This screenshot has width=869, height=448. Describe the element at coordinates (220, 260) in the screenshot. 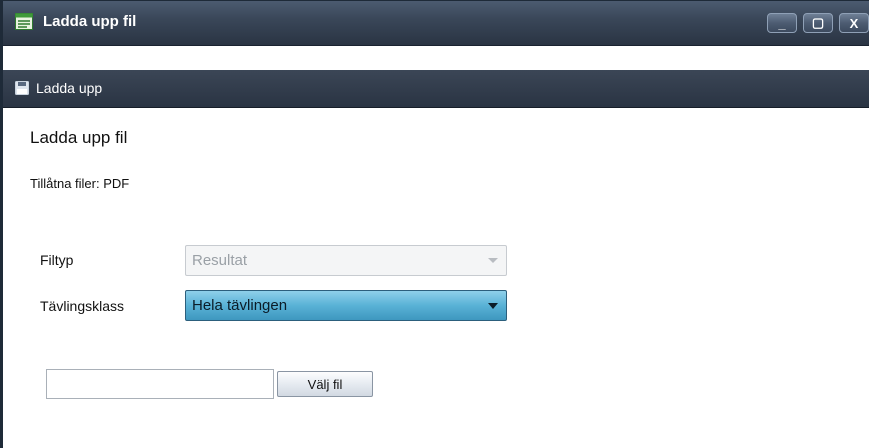

I see `filtyp-select-value: Resultat` at that location.